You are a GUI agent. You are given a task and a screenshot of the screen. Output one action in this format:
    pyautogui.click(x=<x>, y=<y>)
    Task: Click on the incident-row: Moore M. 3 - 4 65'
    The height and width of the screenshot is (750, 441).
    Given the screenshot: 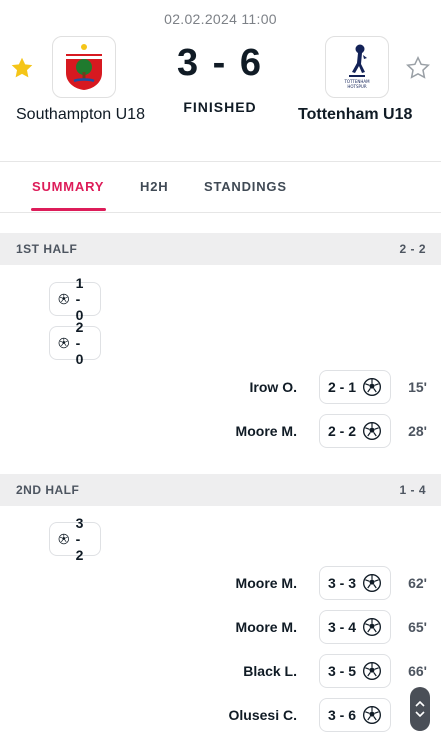 What is the action you would take?
    pyautogui.click(x=302, y=627)
    